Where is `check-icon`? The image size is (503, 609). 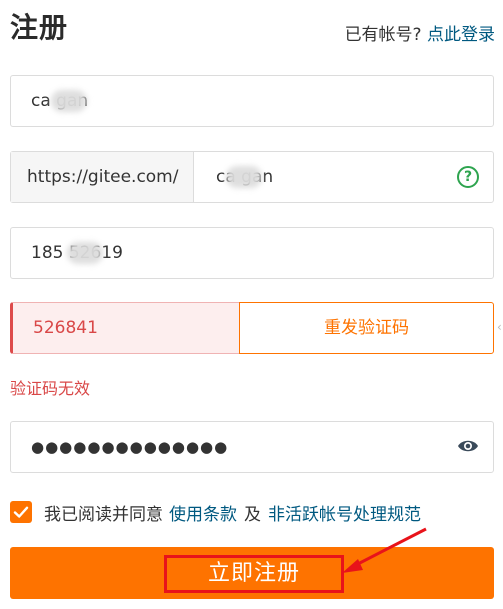
check-icon is located at coordinates (21, 512).